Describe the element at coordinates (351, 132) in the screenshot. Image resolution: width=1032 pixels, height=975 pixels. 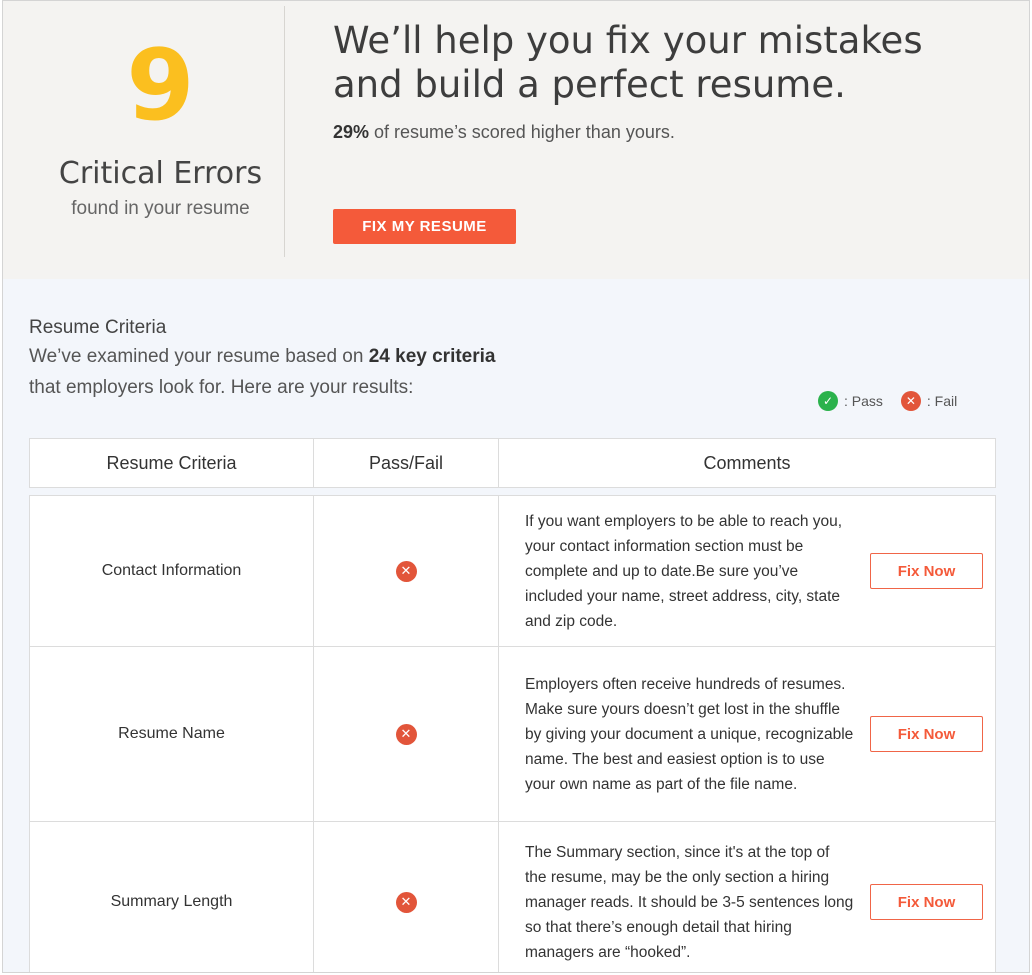
I see `score-percent: 29%` at that location.